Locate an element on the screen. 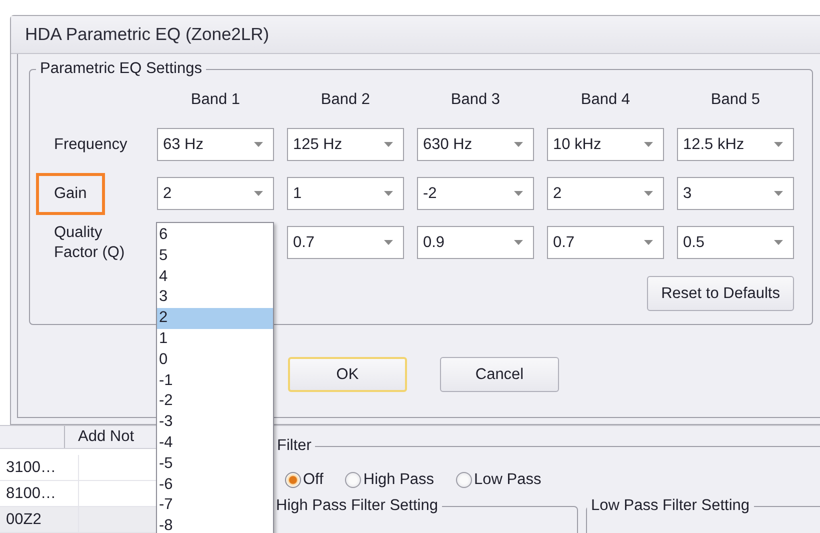 Image resolution: width=820 pixels, height=533 pixels. list-option: 4 is located at coordinates (215, 277).